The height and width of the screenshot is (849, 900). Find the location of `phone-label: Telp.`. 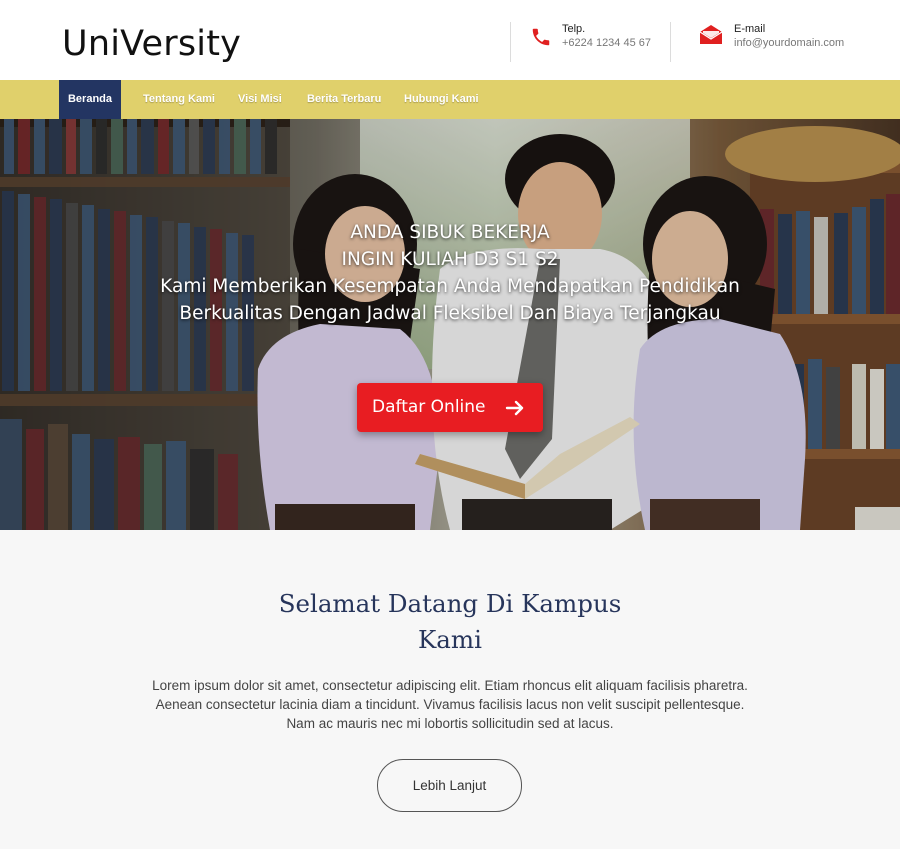

phone-label: Telp. is located at coordinates (574, 29).